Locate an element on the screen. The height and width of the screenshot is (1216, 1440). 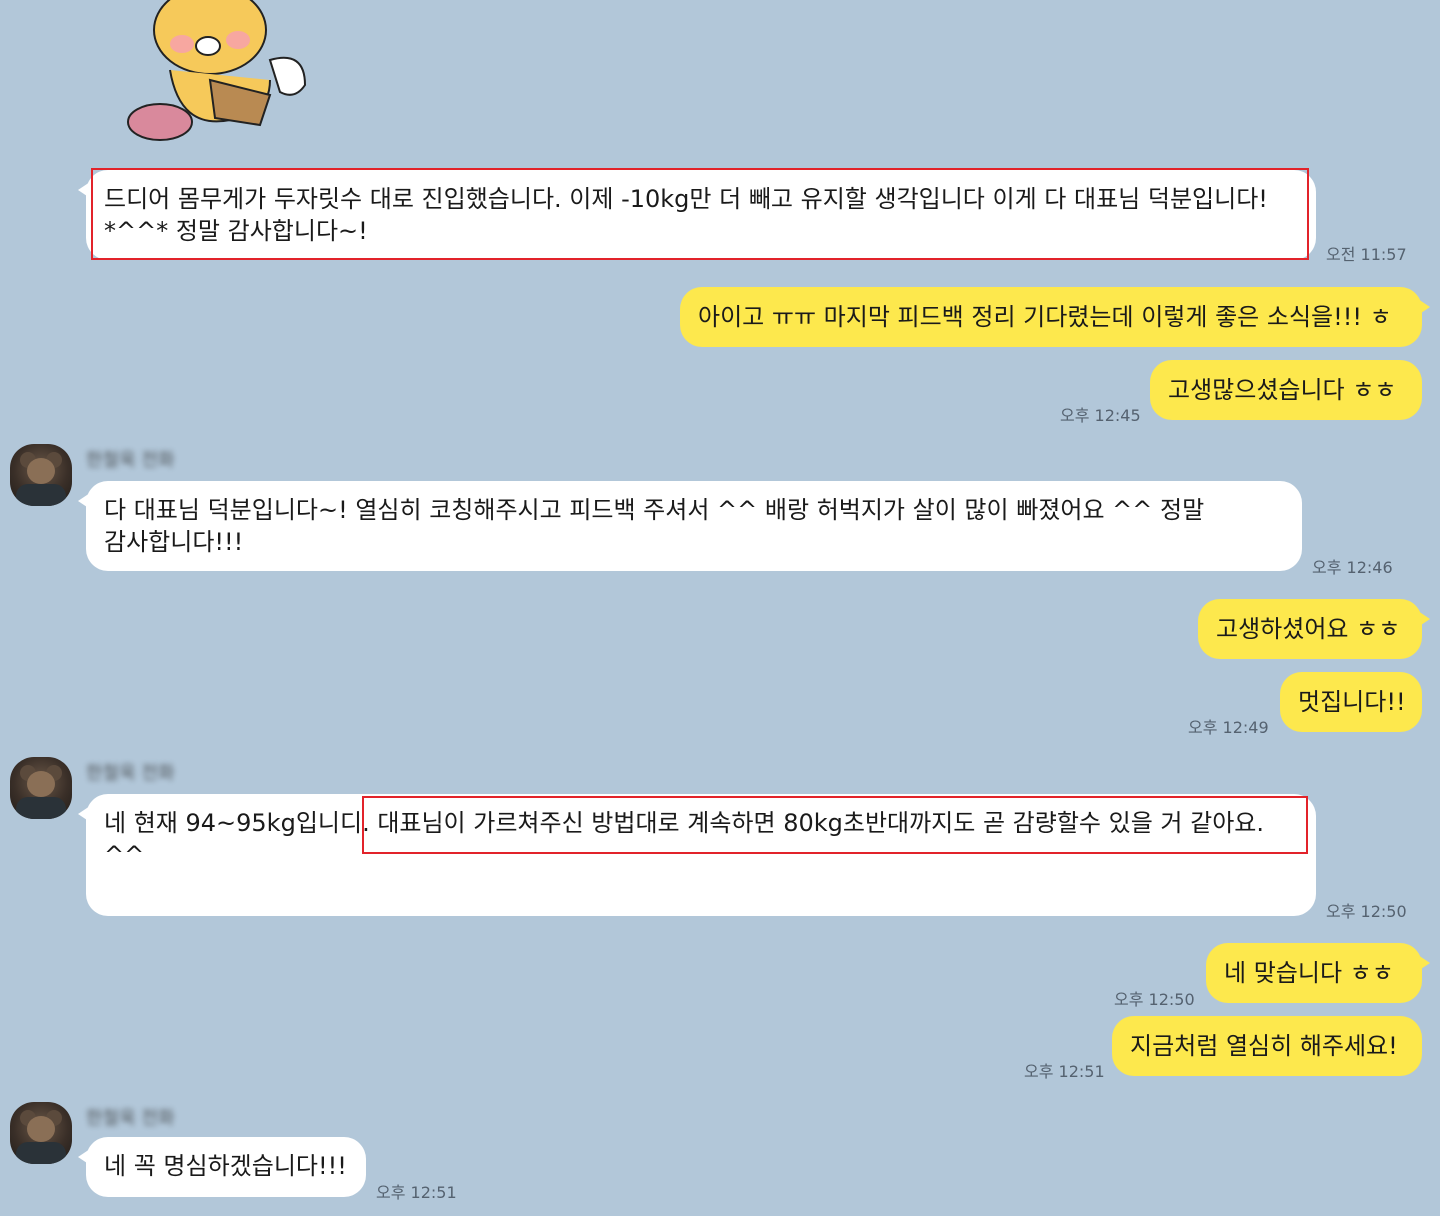
message-text: 네 현재 94~95kg입니디 is located at coordinates (233, 823).